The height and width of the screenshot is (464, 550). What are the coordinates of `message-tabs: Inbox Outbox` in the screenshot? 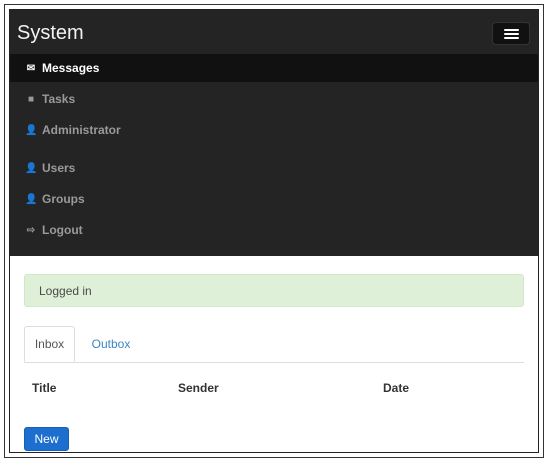 It's located at (274, 344).